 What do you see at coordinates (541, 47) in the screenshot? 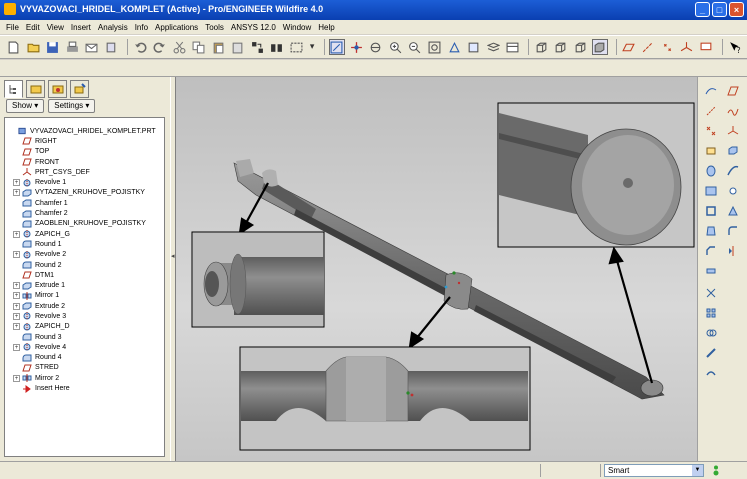
I see `wireframe-icon` at bounding box center [541, 47].